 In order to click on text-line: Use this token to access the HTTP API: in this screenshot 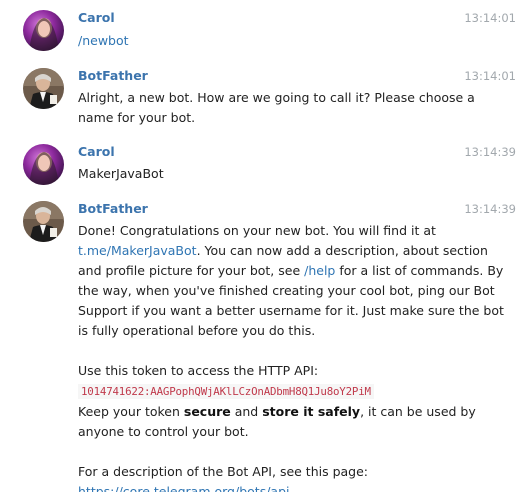, I will do `click(198, 370)`.